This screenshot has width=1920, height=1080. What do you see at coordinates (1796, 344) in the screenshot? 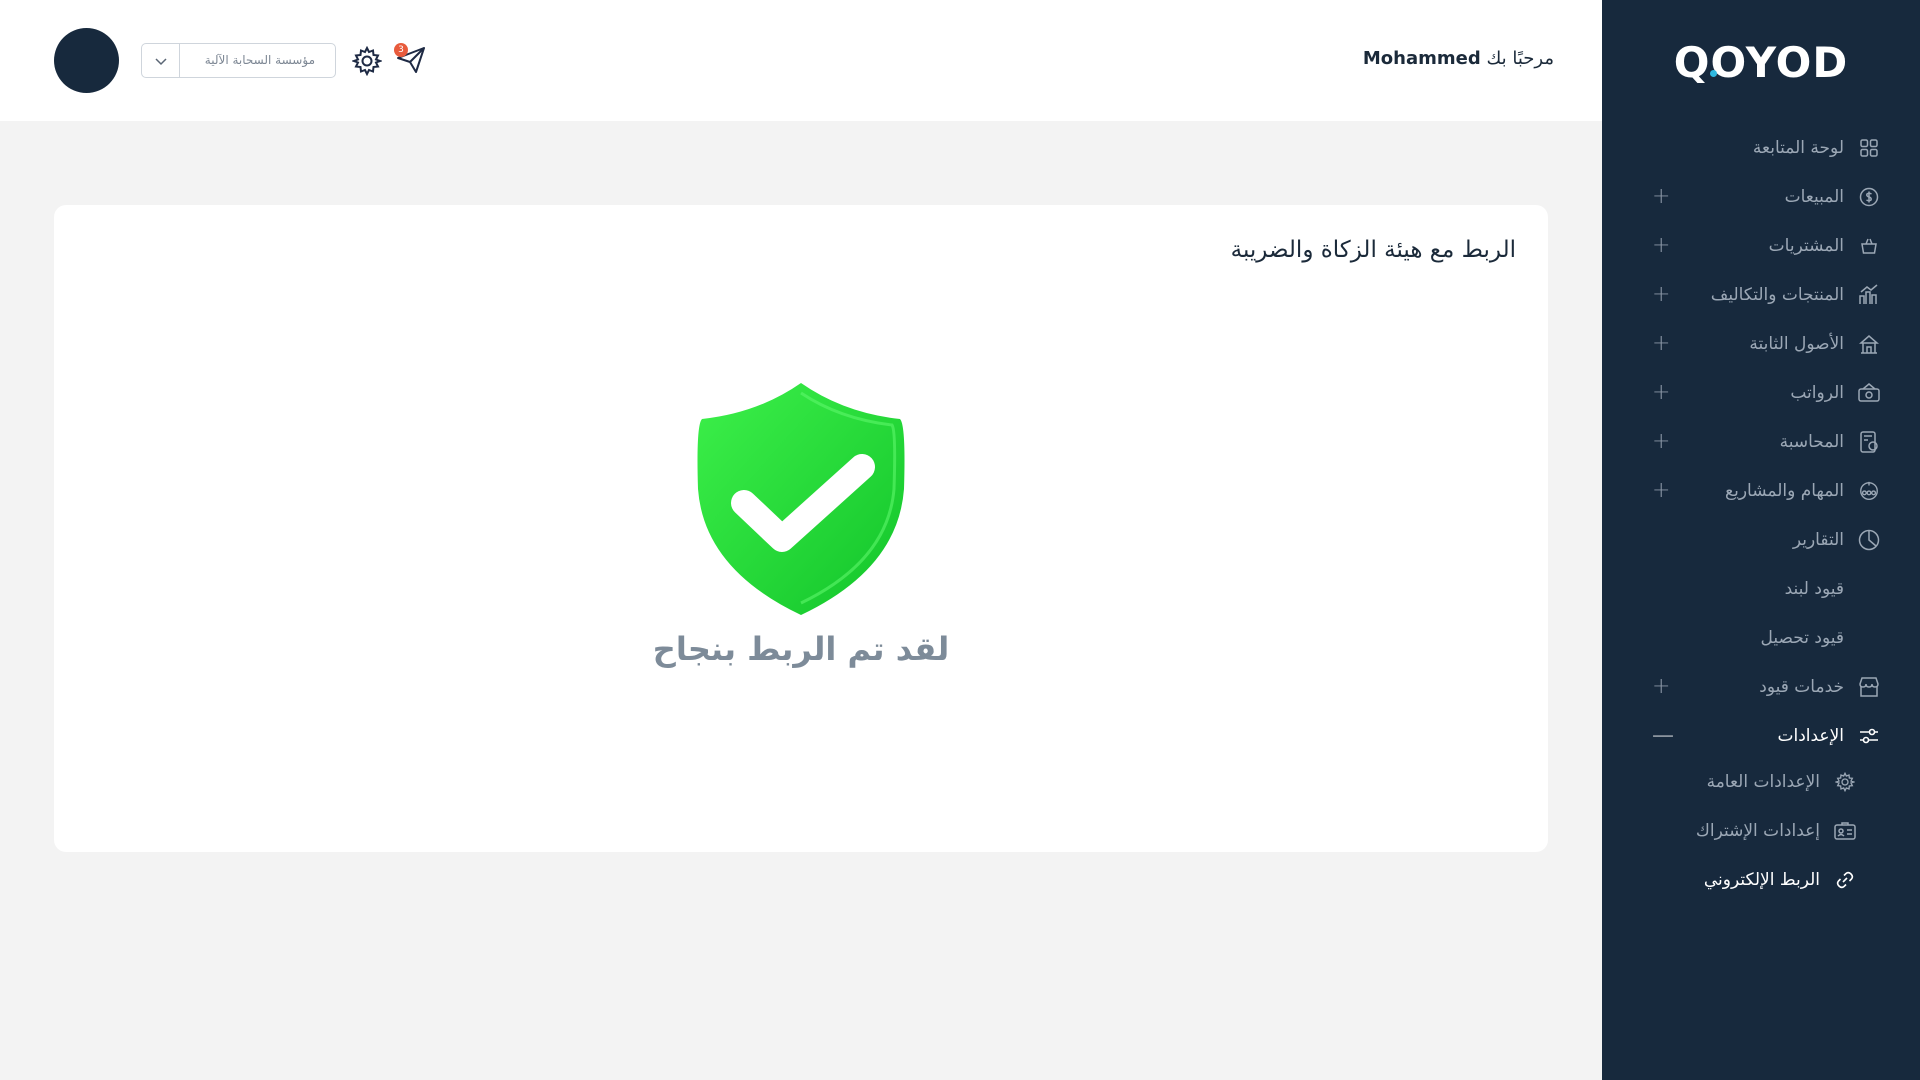
I see `sidebar-item-label: الأصول الثابتة` at bounding box center [1796, 344].